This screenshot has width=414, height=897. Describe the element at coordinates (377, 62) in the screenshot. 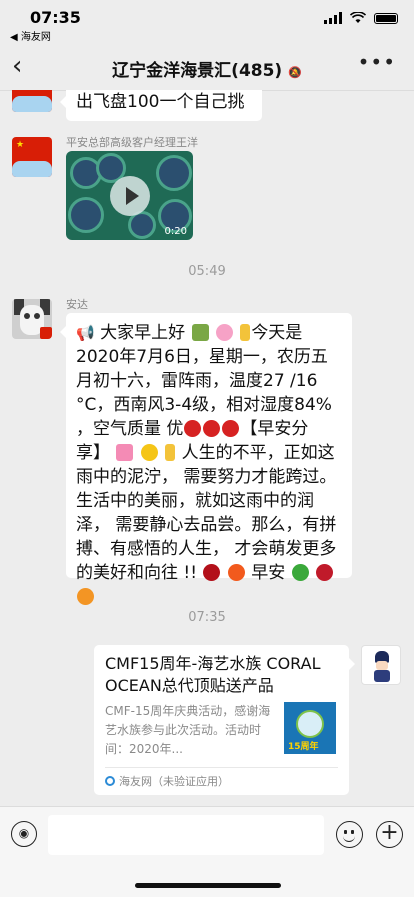

I see `more-icon: •••` at that location.